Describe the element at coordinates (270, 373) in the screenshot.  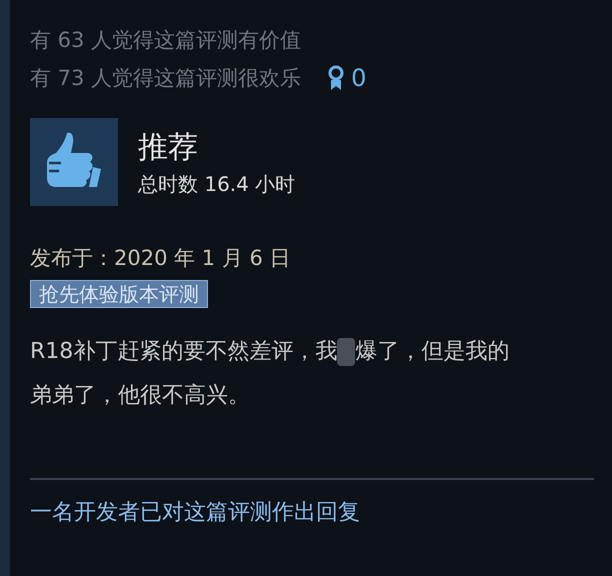
I see `review-text: R18补丁赶紧的要不然差评，我 爆了，但是我的弟弟了，他很不高兴。` at that location.